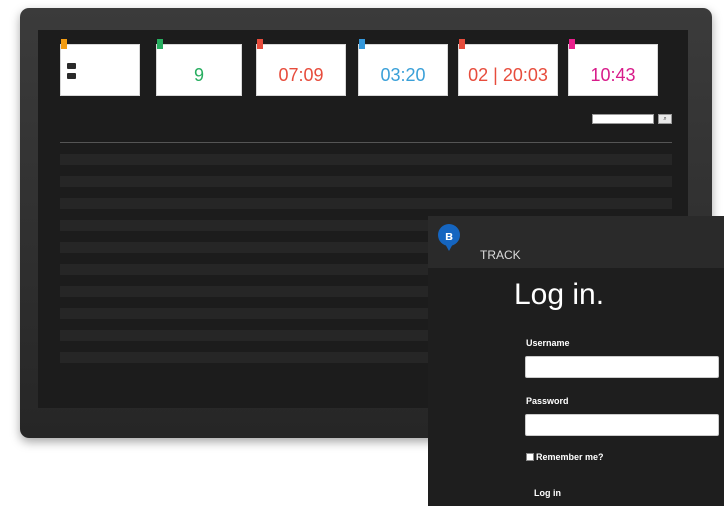  What do you see at coordinates (613, 75) in the screenshot?
I see `card-value: 10:43` at bounding box center [613, 75].